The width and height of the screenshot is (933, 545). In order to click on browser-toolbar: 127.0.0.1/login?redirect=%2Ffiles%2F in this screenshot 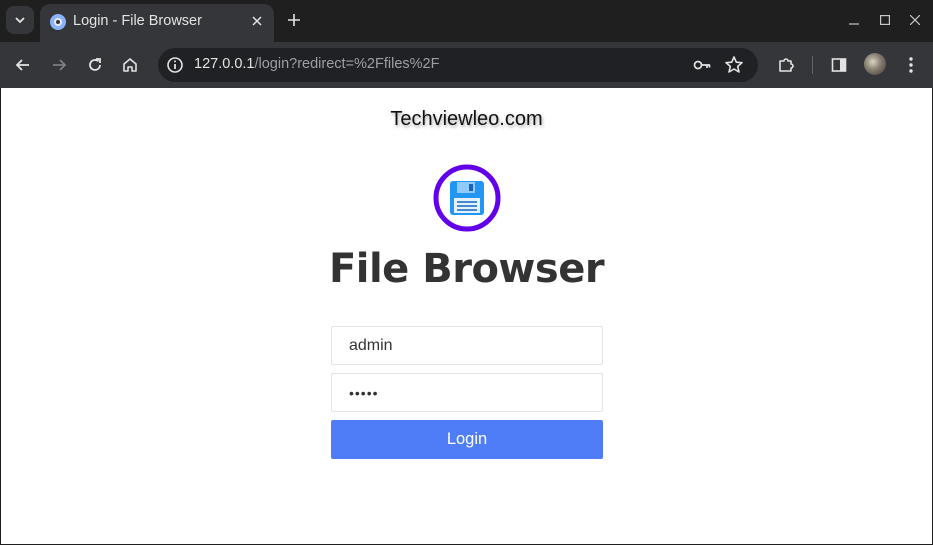, I will do `click(466, 65)`.